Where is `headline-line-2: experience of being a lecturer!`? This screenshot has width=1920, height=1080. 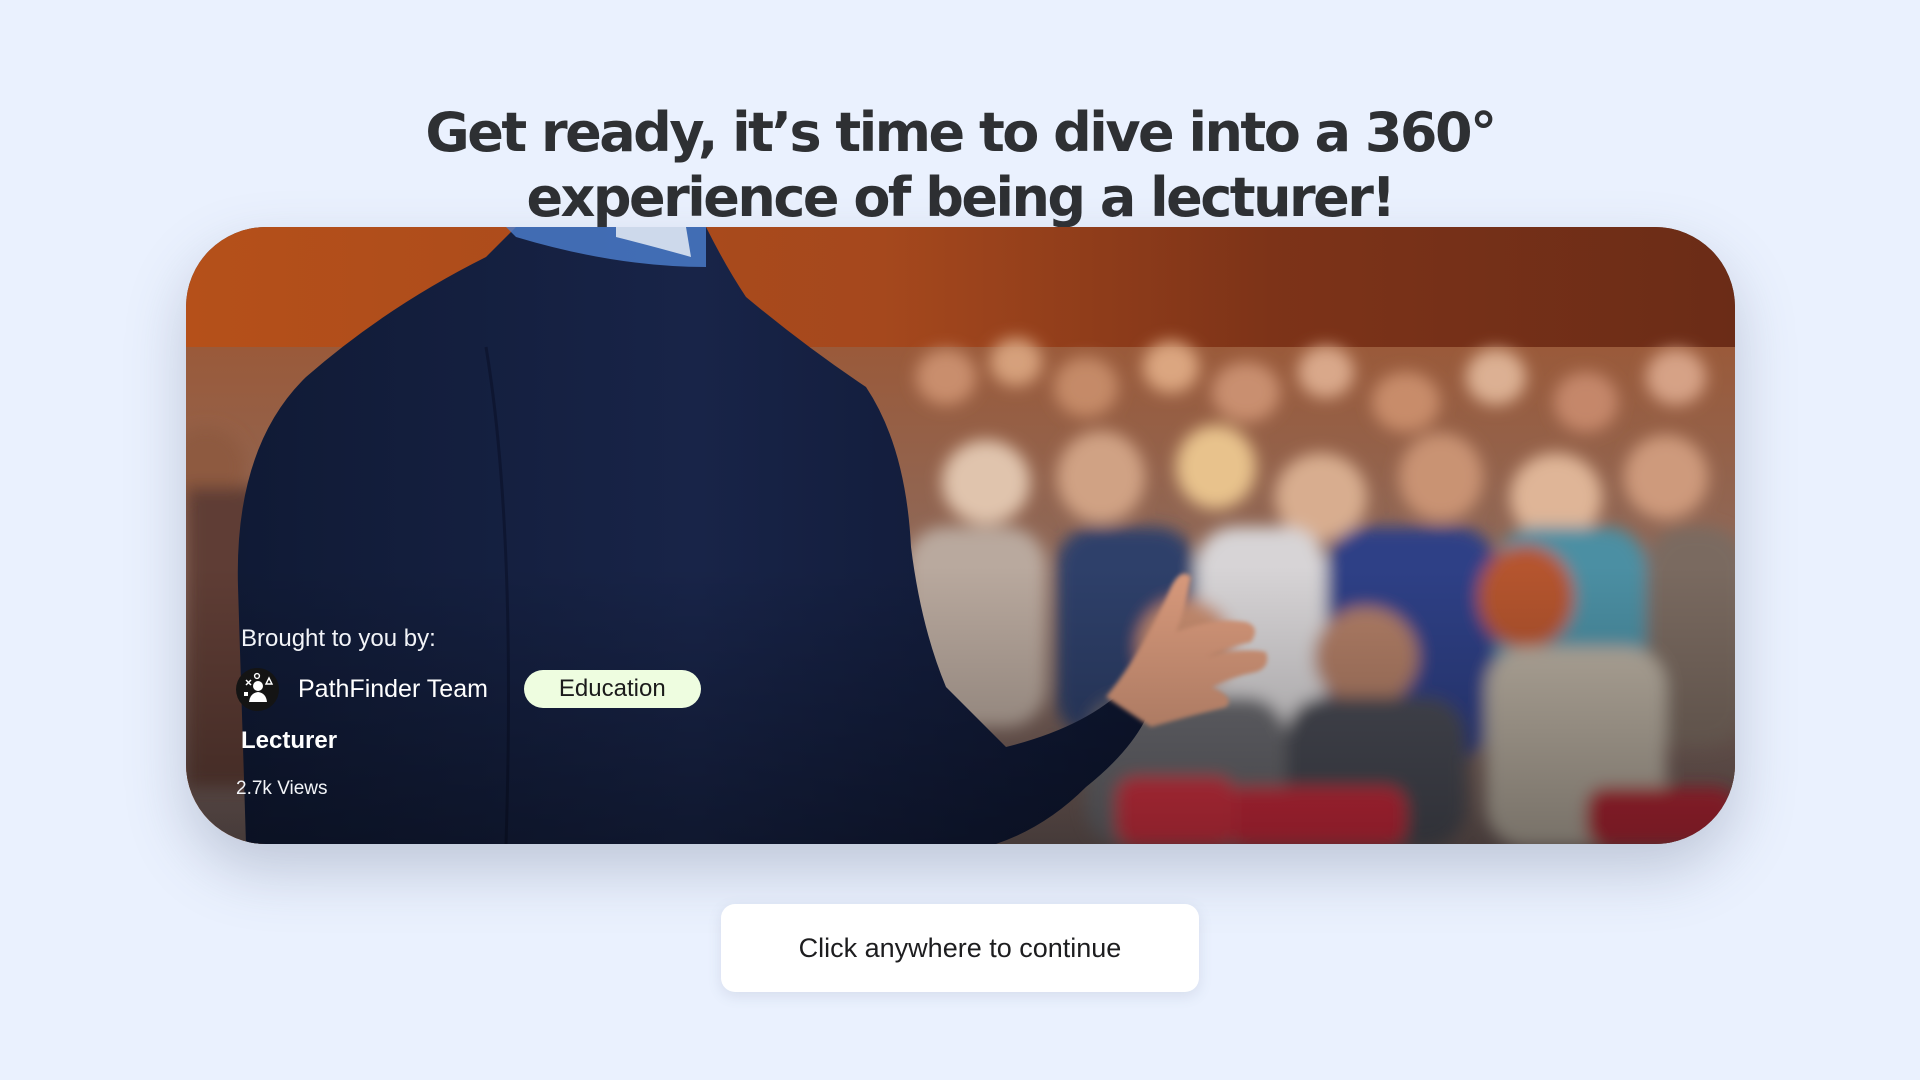
headline-line-2: experience of being a lecturer! is located at coordinates (961, 198).